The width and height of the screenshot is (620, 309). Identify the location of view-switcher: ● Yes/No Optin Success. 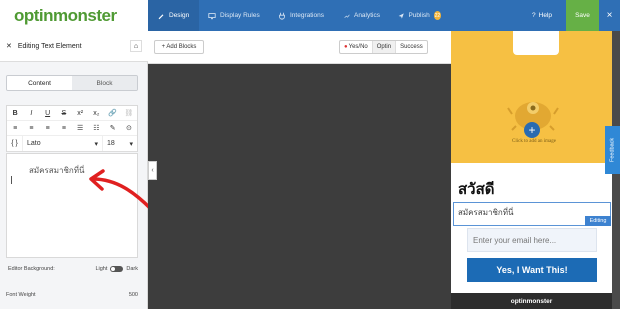
(383, 47).